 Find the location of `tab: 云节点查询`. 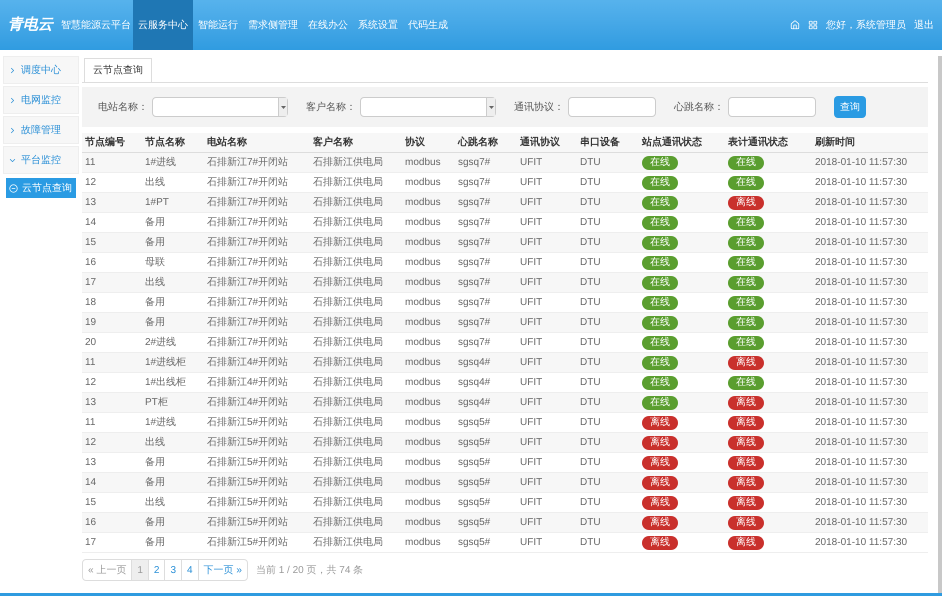

tab: 云节点查询 is located at coordinates (118, 70).